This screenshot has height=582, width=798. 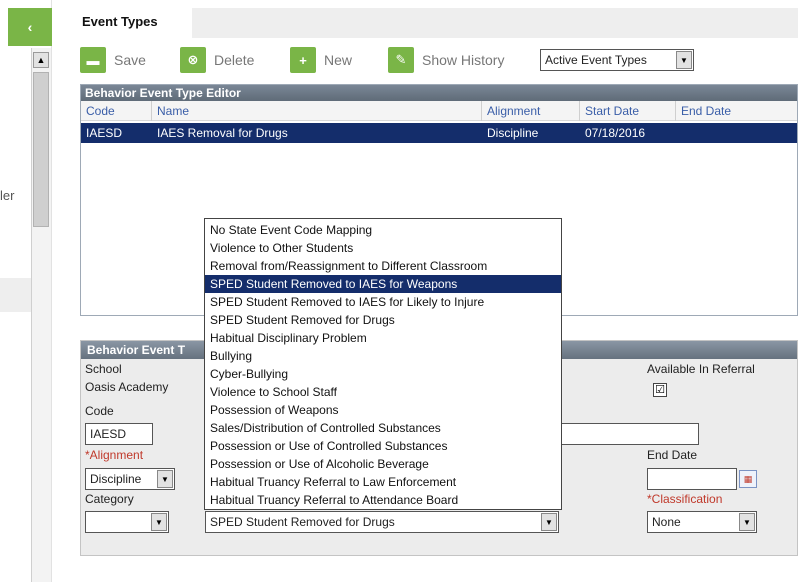 I want to click on chevron-left-icon: ‹, so click(x=30, y=27).